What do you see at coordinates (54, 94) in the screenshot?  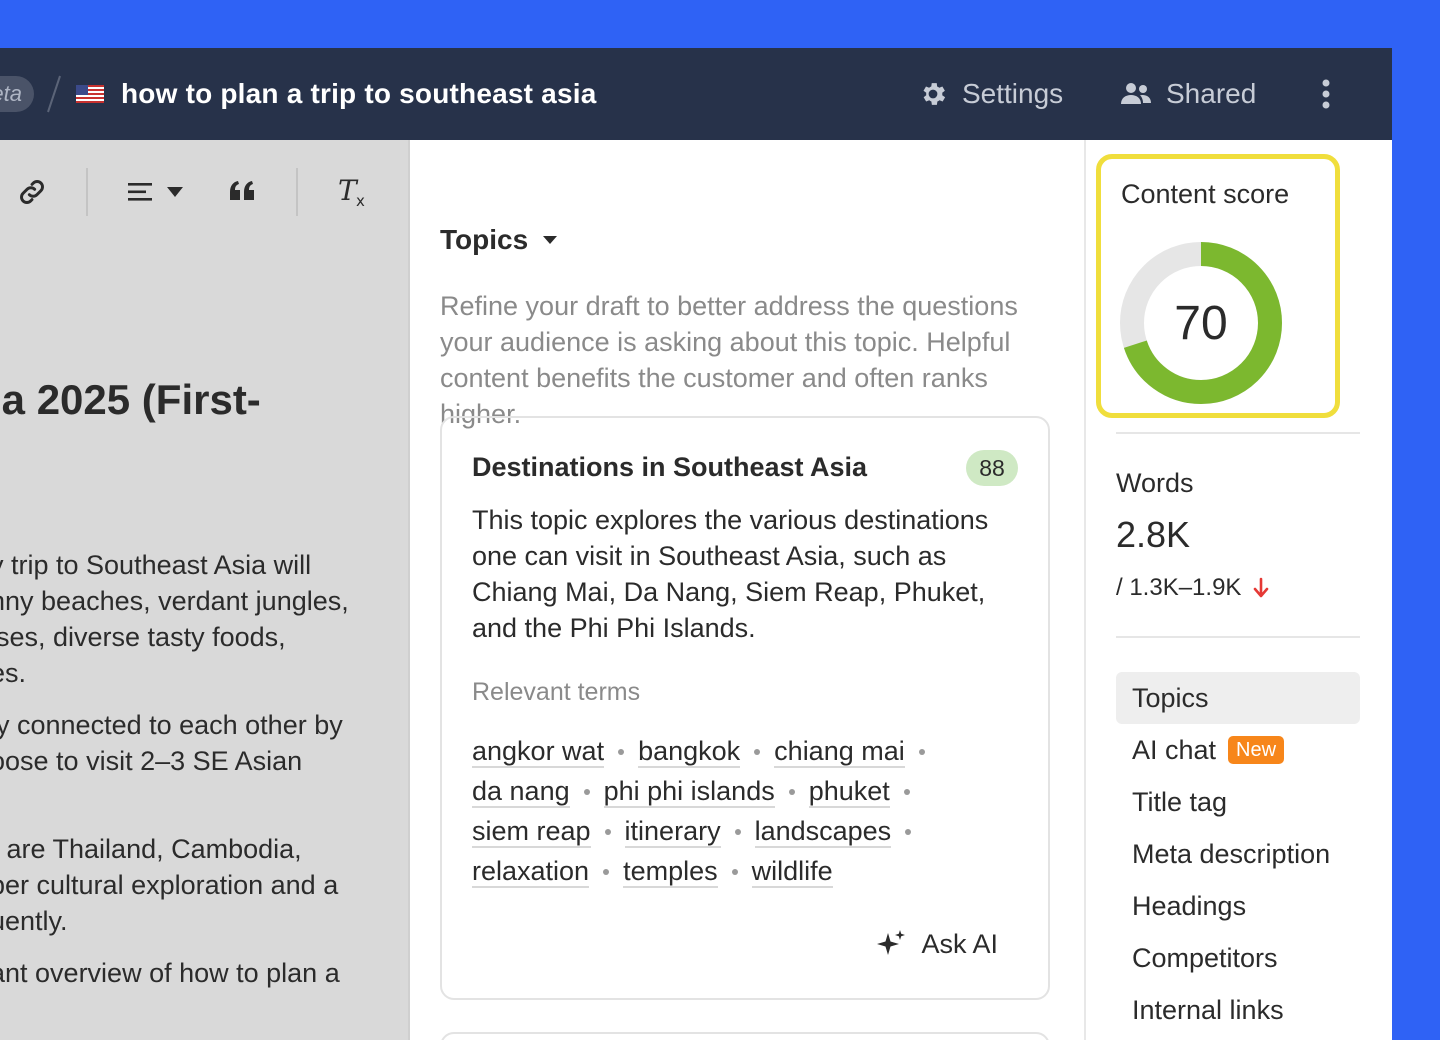 I see `breadcrumb-separator` at bounding box center [54, 94].